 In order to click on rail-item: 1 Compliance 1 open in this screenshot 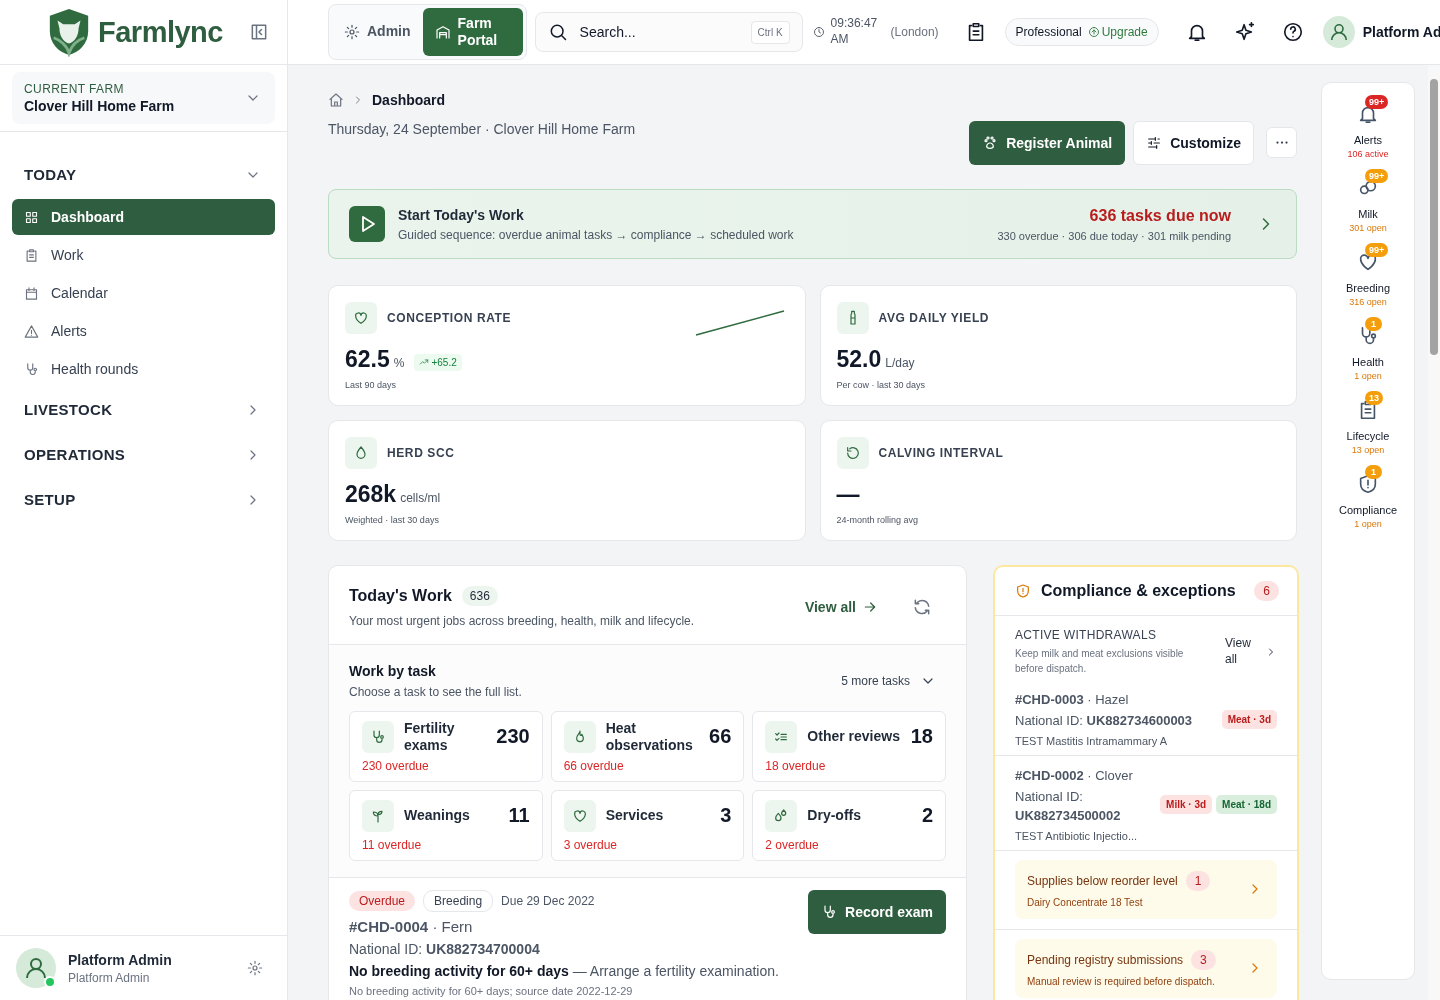, I will do `click(1368, 496)`.